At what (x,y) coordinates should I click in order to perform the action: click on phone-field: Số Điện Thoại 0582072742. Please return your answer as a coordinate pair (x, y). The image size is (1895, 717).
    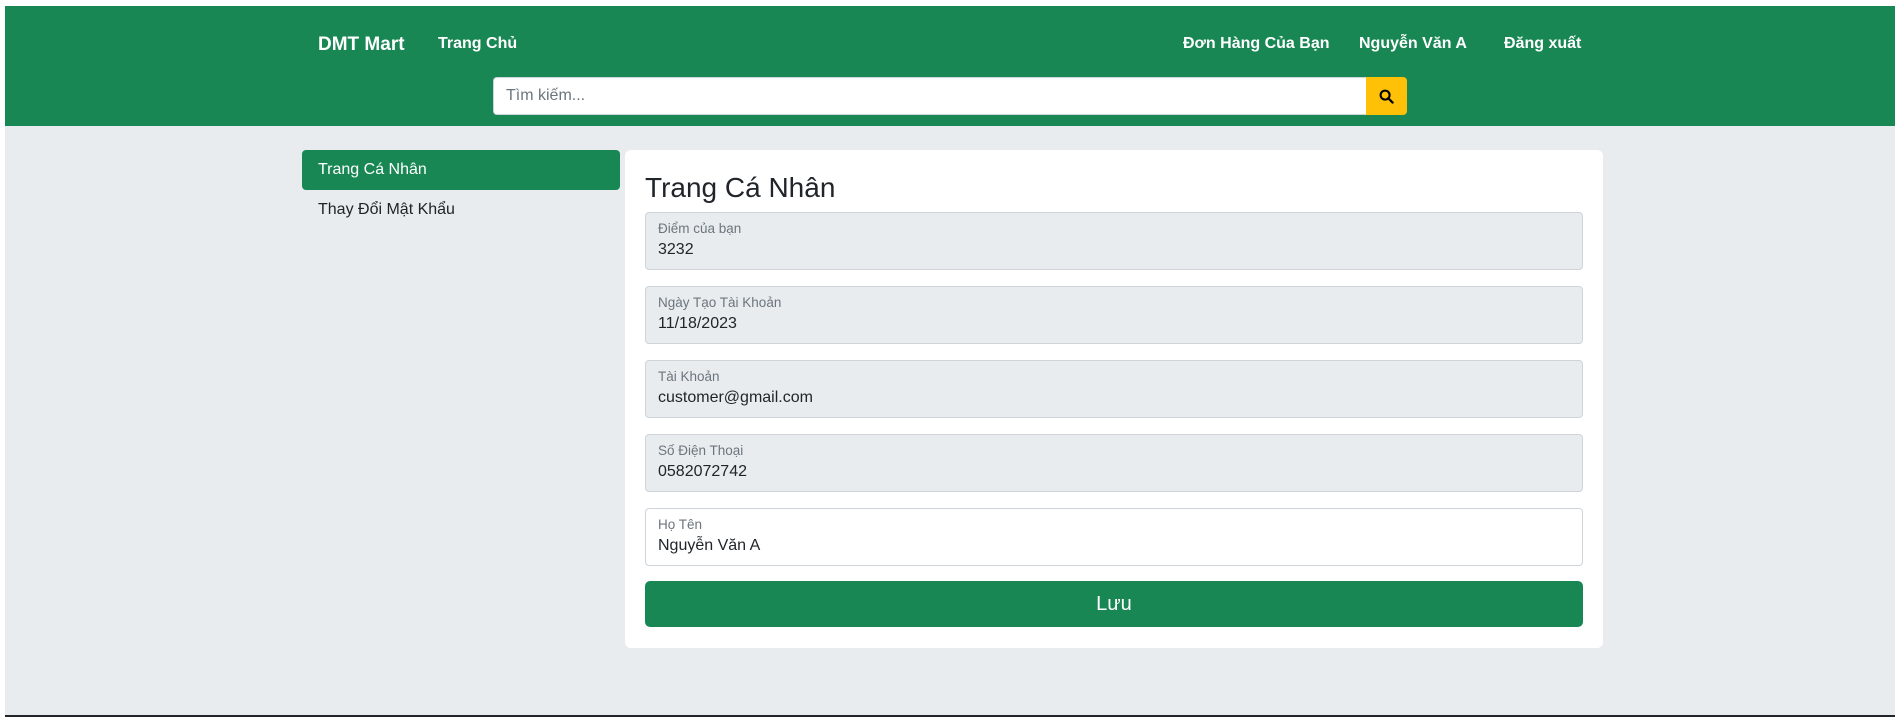
    Looking at the image, I should click on (1114, 463).